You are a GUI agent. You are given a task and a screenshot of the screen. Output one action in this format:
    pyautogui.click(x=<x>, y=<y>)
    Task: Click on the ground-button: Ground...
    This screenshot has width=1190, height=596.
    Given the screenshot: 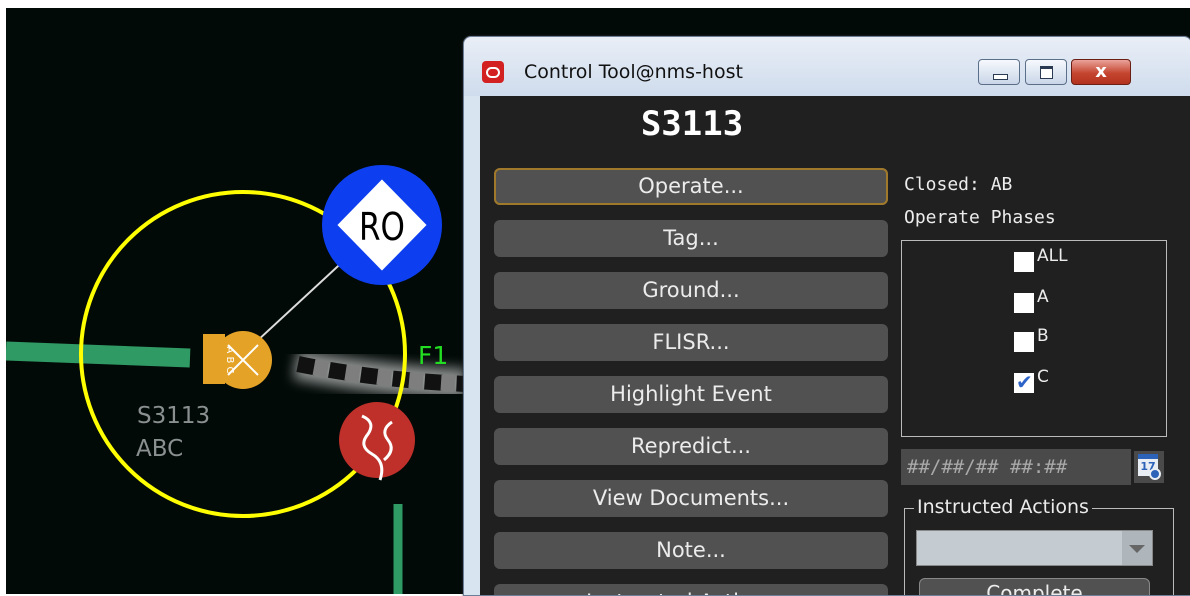 What is the action you would take?
    pyautogui.click(x=691, y=290)
    